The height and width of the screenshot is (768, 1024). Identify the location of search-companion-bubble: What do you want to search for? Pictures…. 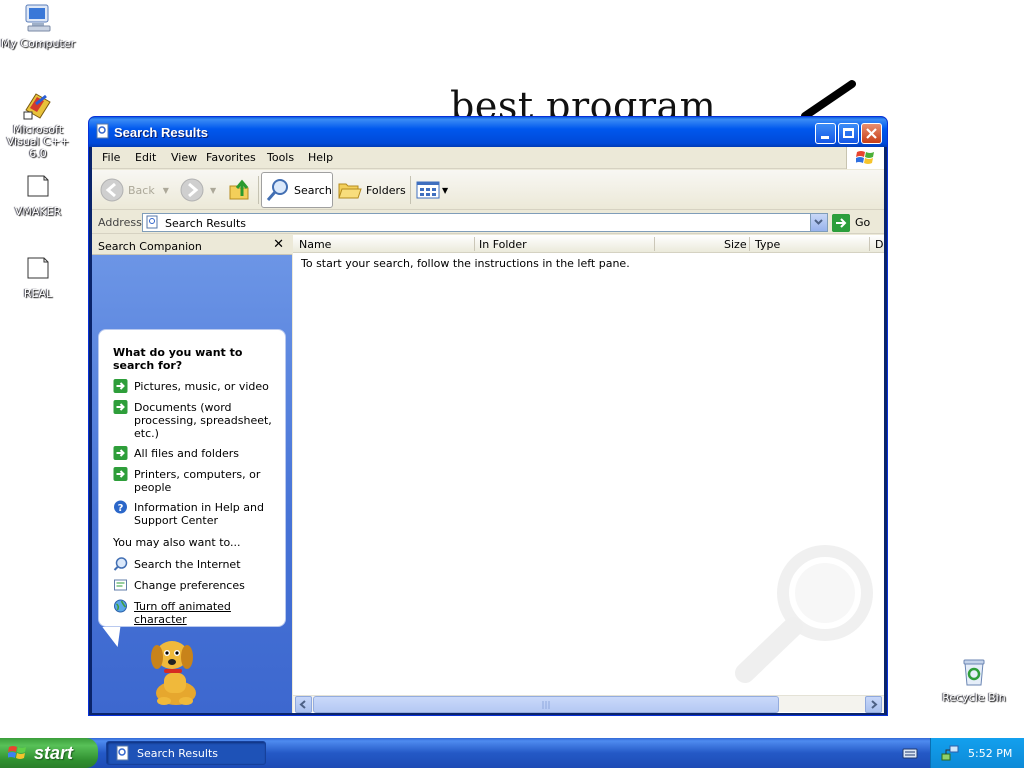
(192, 478).